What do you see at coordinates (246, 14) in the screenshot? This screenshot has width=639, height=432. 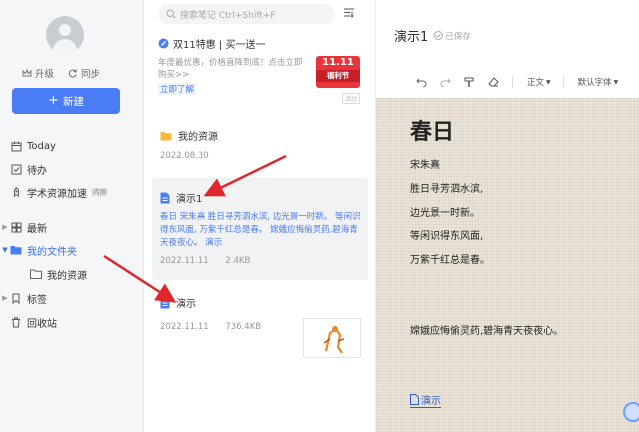 I see `search-input: 搜索笔记 Ctrl+Shift+F` at bounding box center [246, 14].